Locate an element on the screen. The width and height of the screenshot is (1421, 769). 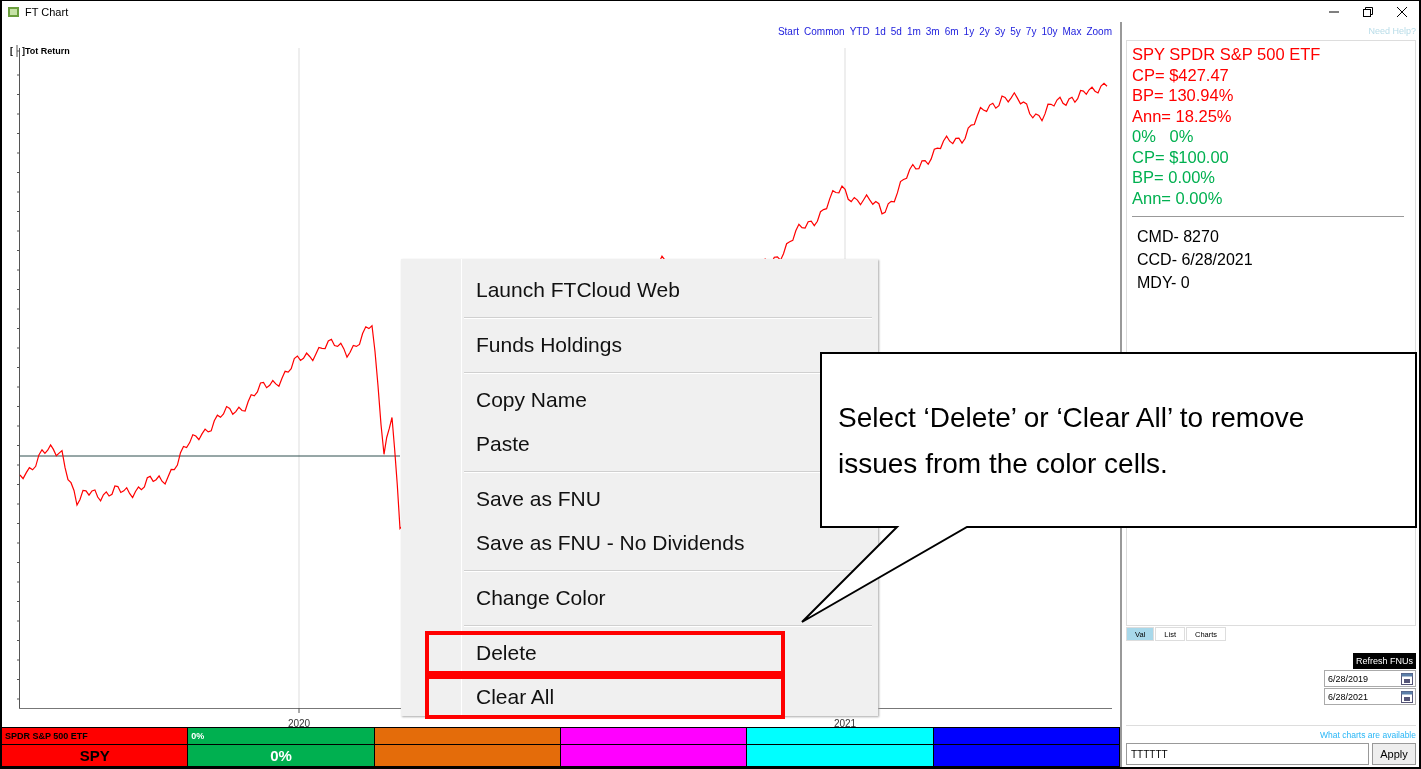
range-link: YTD is located at coordinates (859, 31).